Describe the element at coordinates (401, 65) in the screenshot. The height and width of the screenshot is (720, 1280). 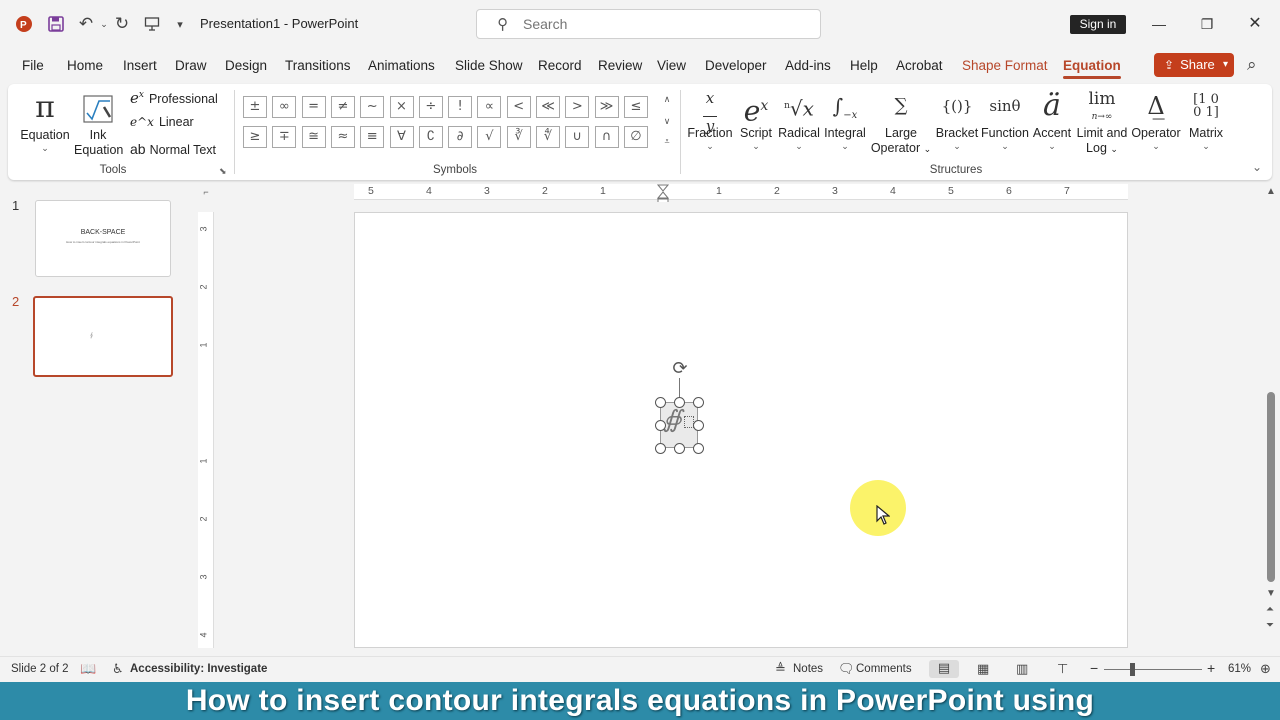
I see `tab-animations: Animations` at that location.